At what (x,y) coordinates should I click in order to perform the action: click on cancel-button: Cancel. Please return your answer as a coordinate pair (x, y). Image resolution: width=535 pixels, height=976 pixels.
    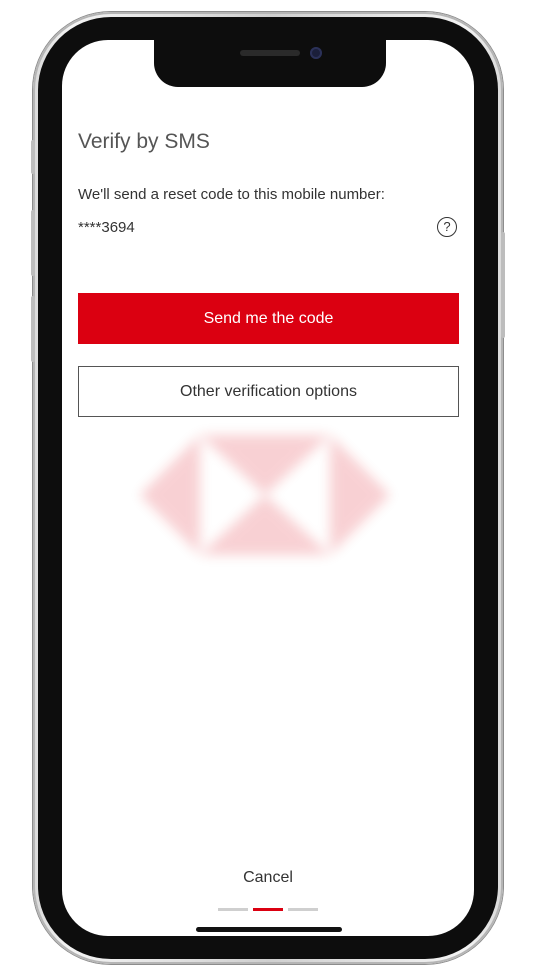
    Looking at the image, I should click on (268, 878).